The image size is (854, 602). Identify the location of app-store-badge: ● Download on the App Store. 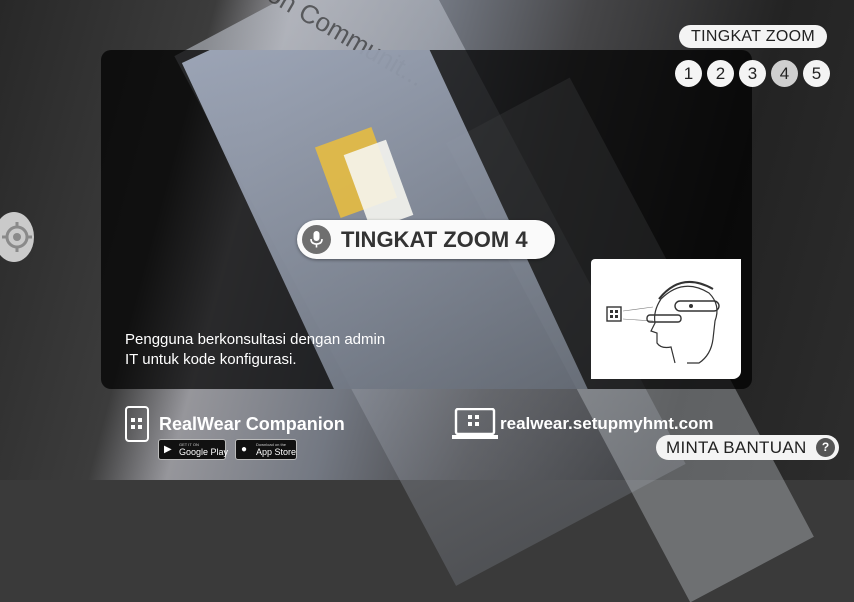
(266, 449).